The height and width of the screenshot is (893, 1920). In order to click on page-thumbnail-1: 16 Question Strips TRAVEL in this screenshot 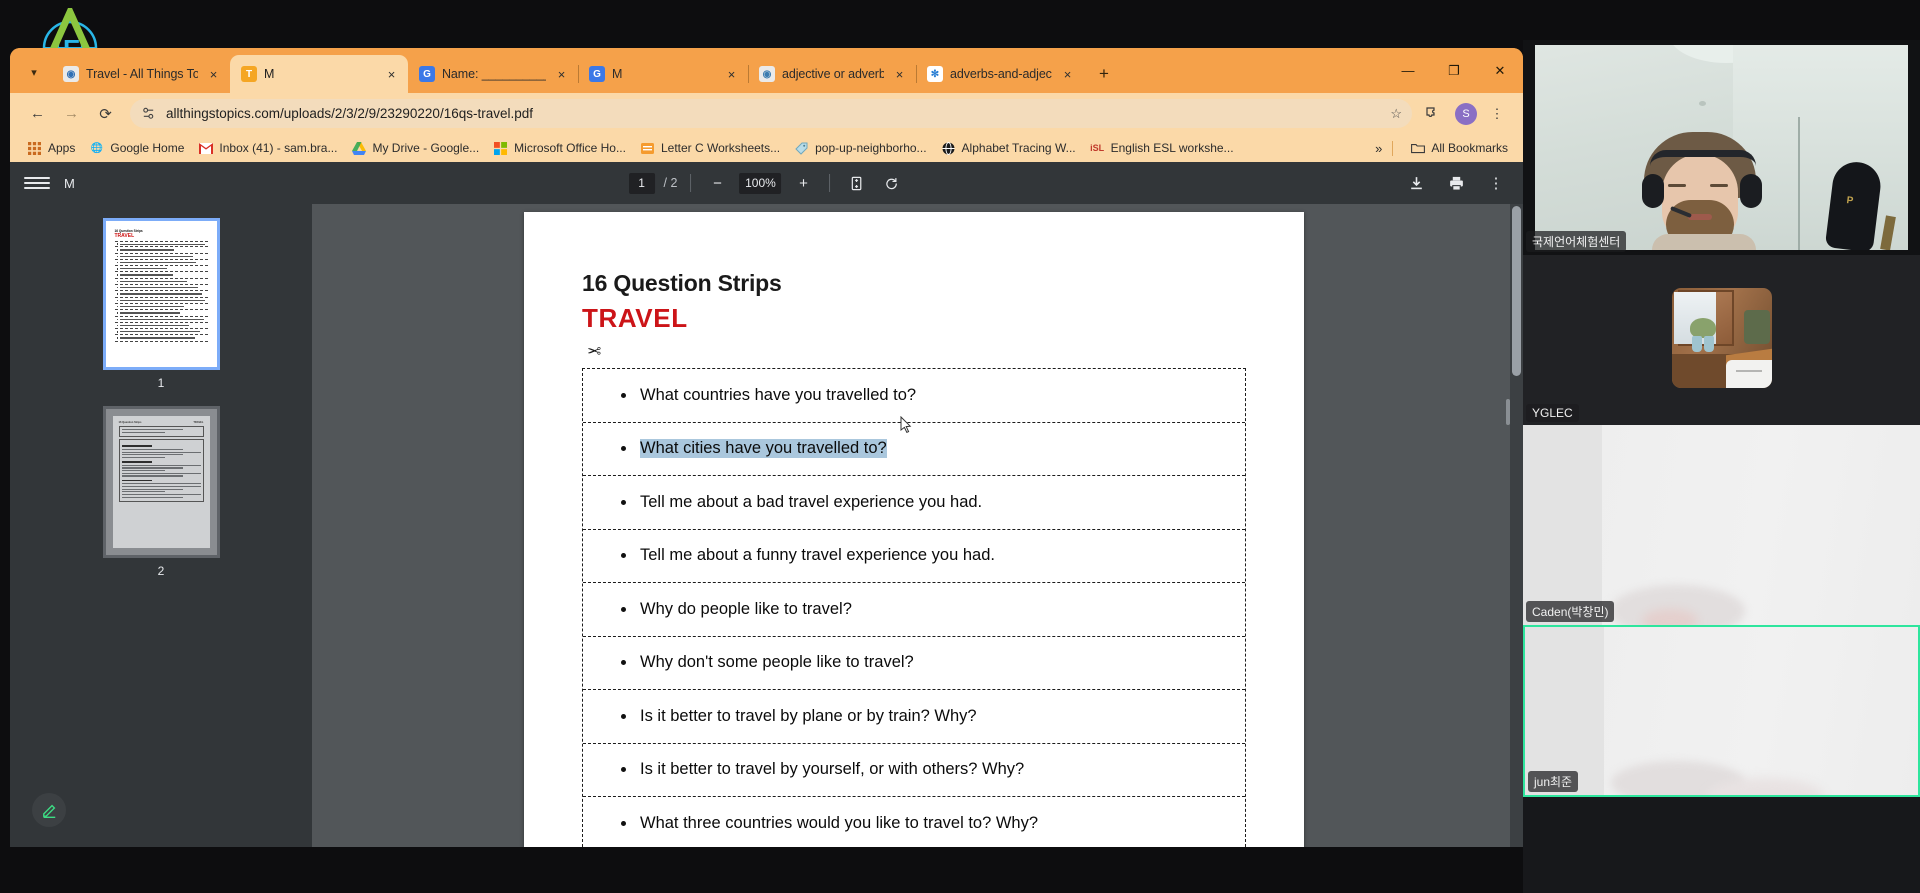, I will do `click(161, 294)`.